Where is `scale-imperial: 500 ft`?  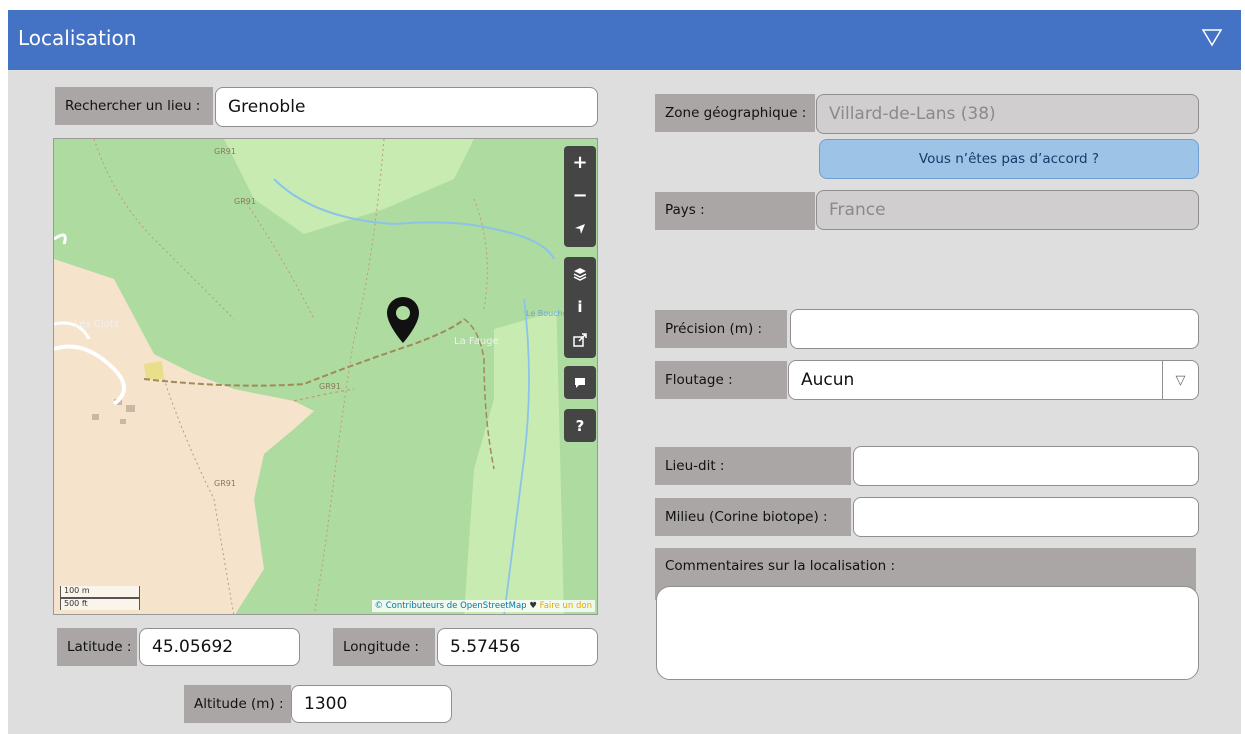 scale-imperial: 500 ft is located at coordinates (100, 604).